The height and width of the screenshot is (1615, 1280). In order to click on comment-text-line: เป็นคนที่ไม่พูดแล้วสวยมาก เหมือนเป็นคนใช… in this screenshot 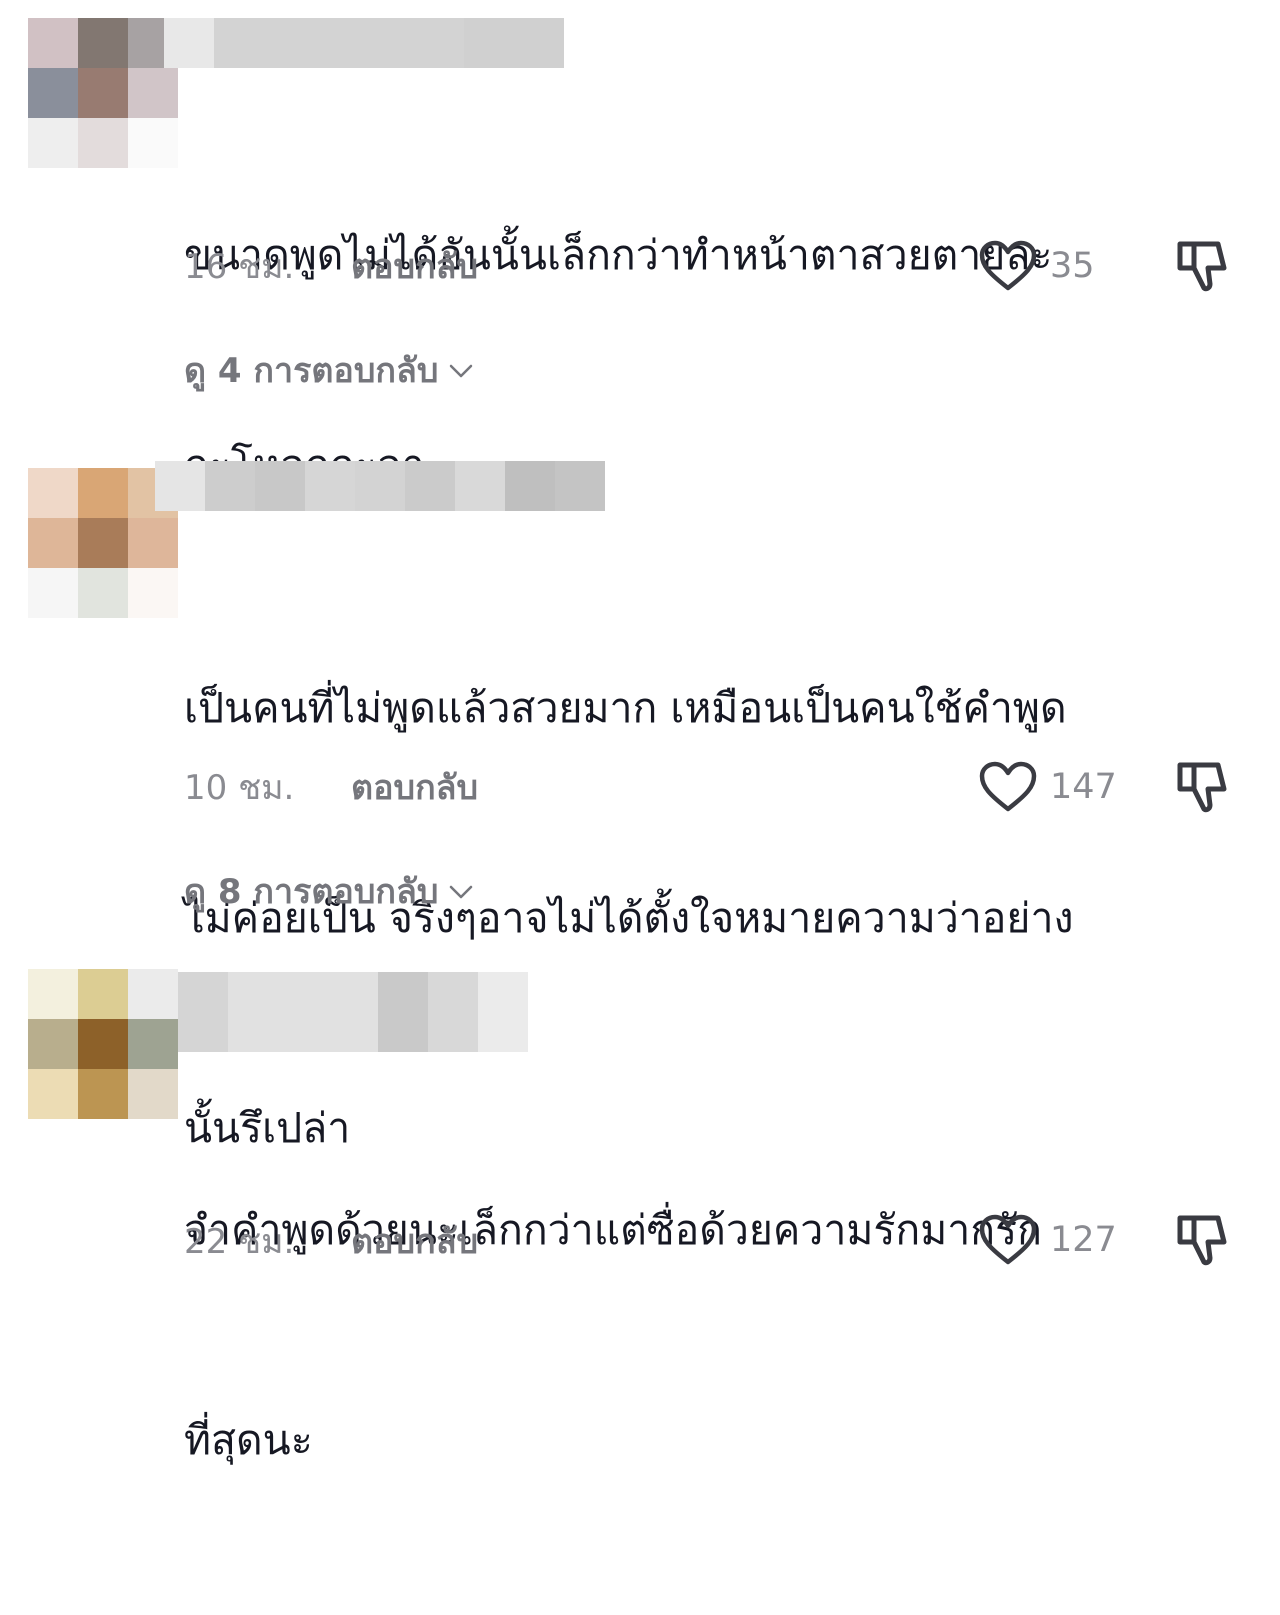, I will do `click(625, 708)`.